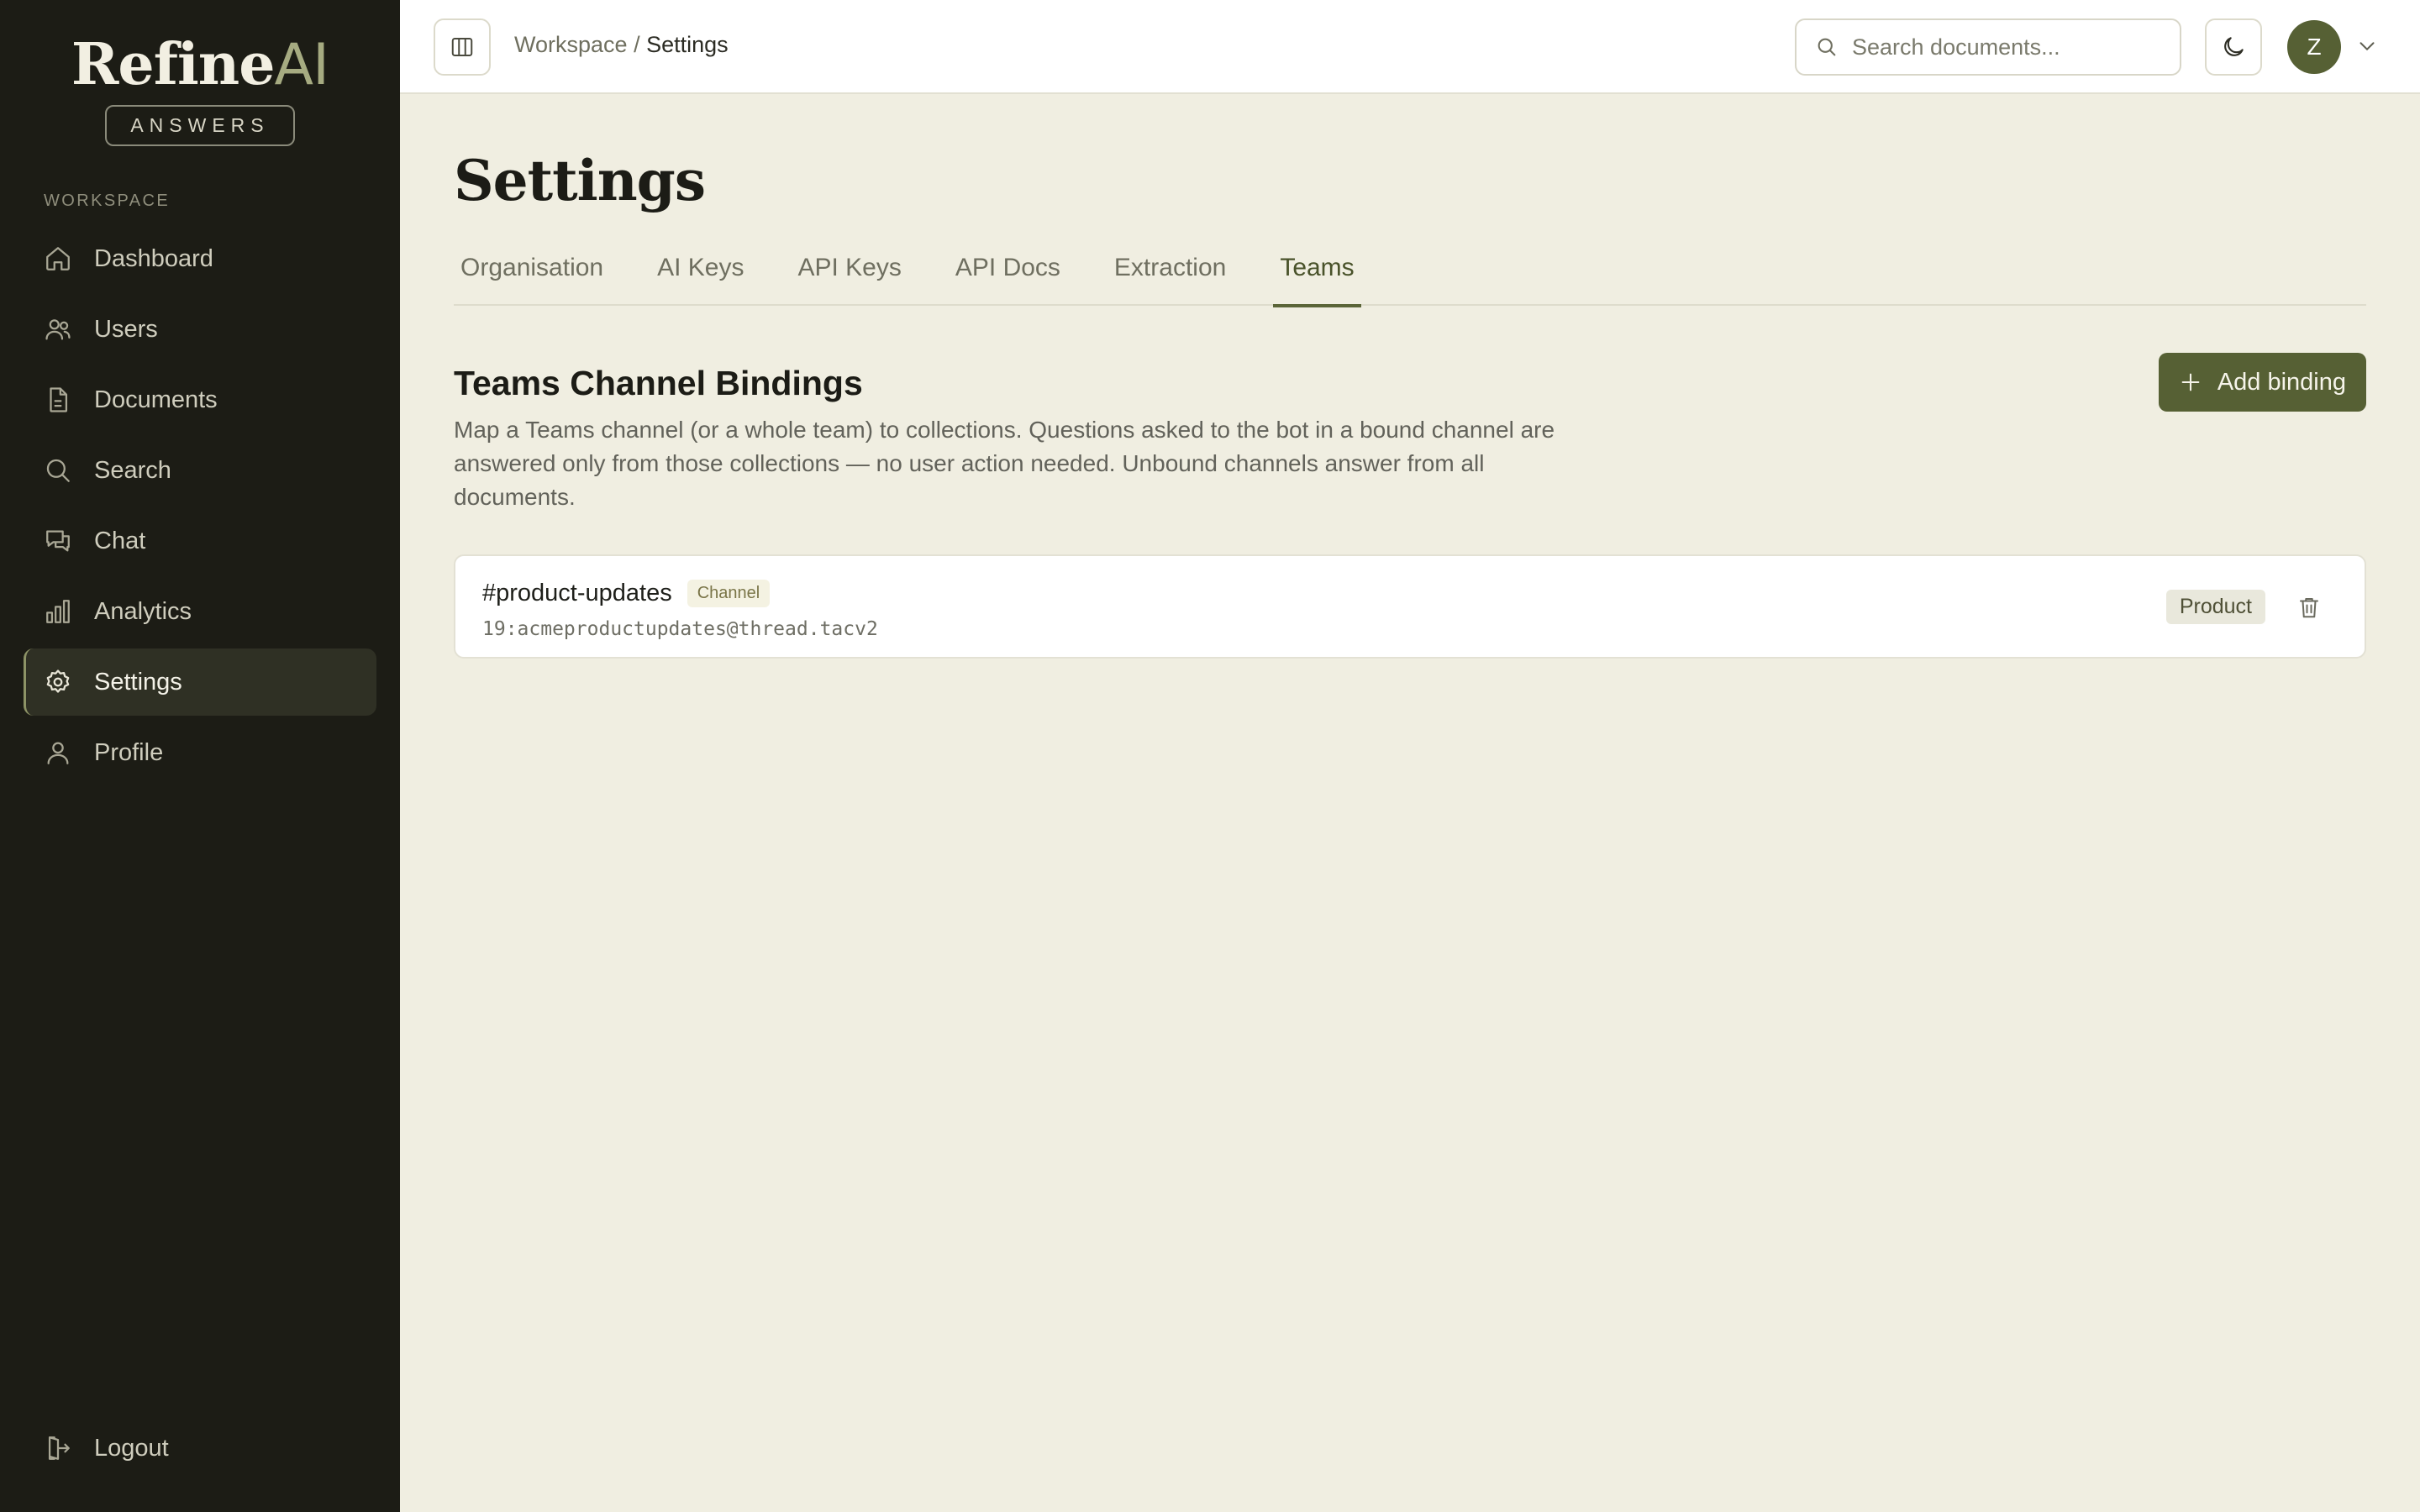 The image size is (2420, 1512). I want to click on gear-icon, so click(58, 681).